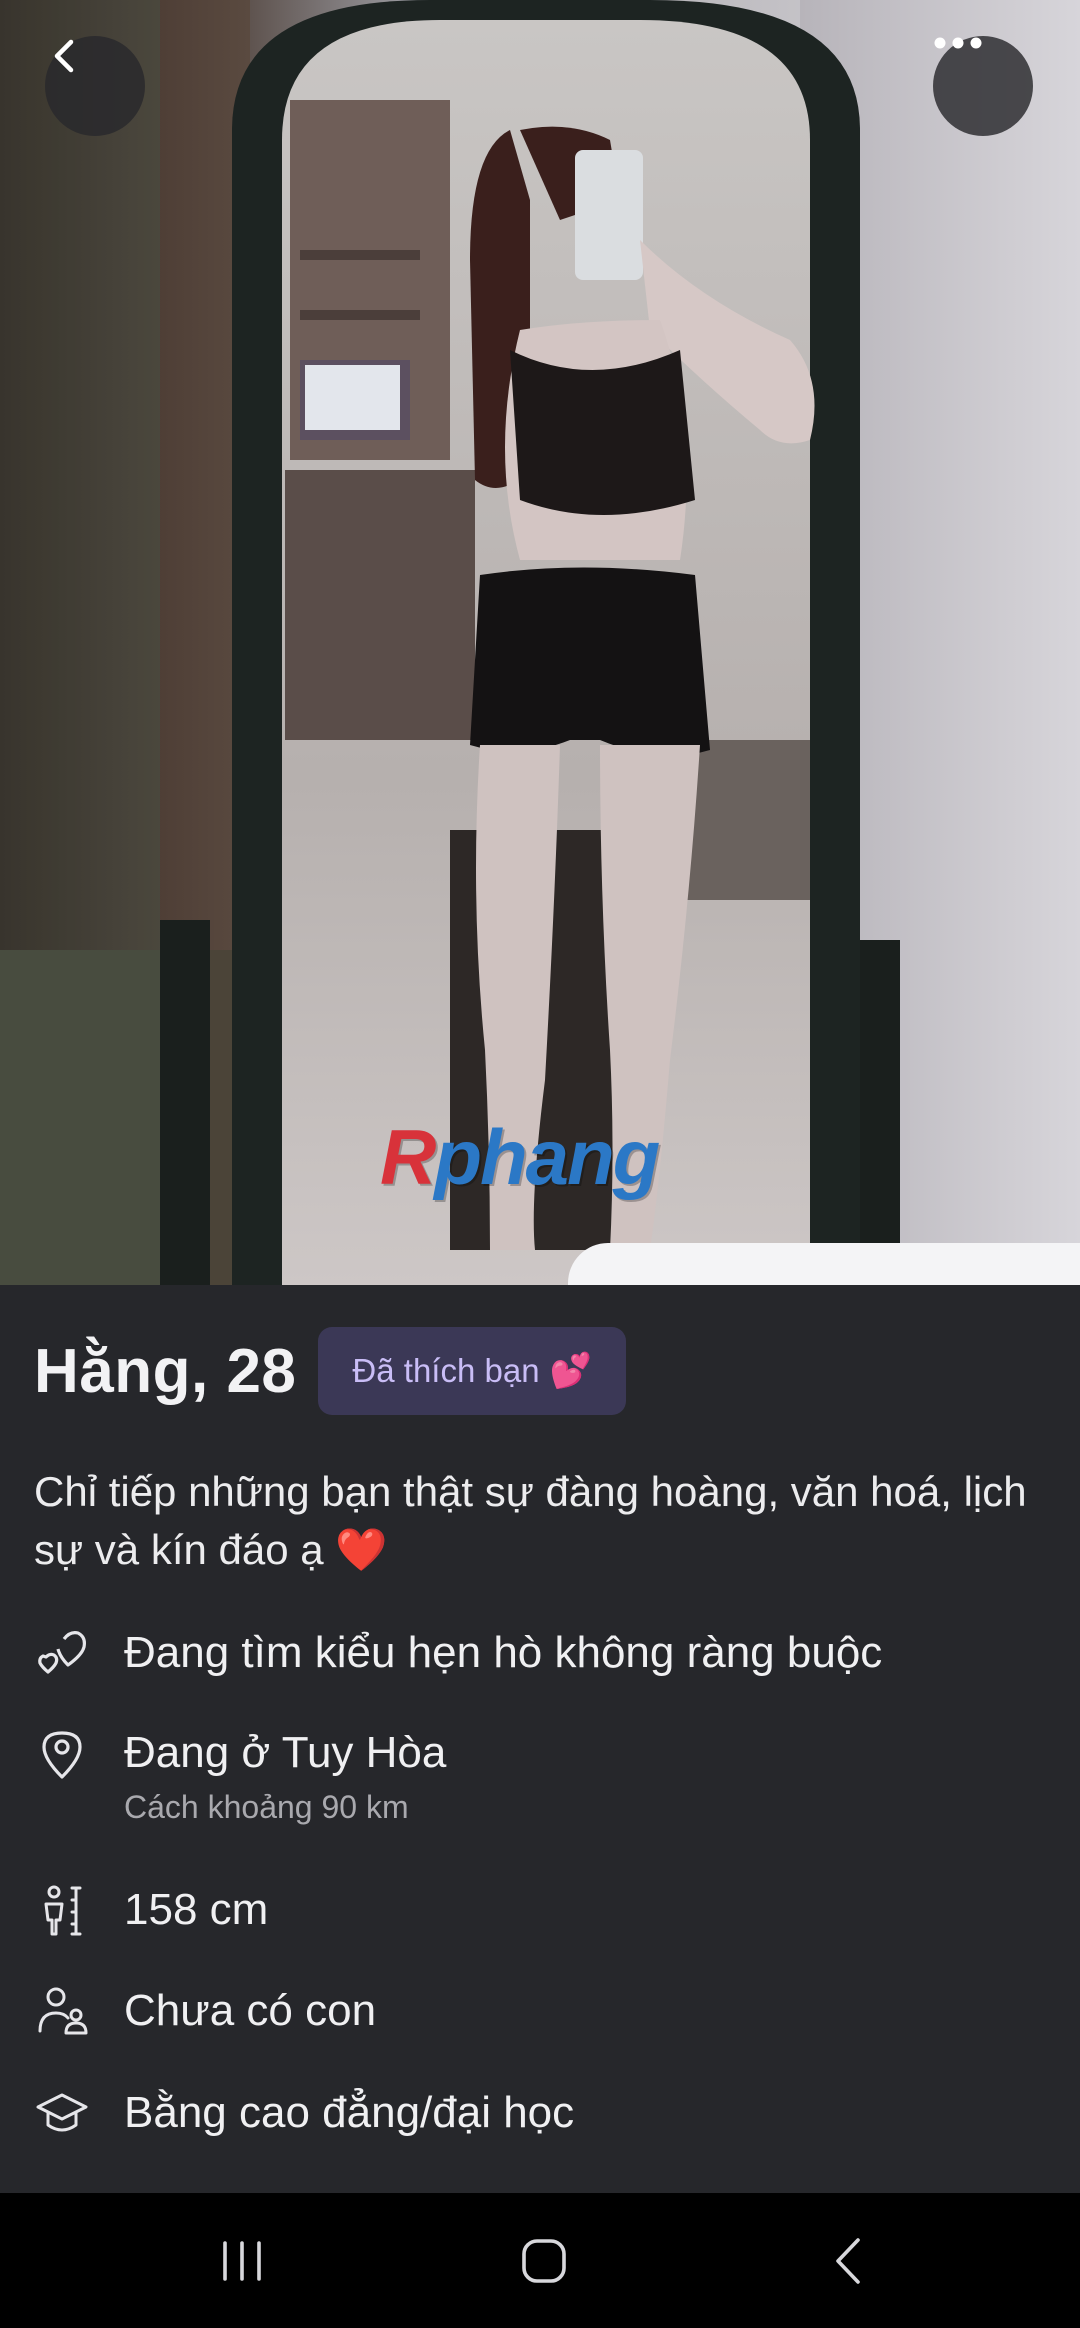 Image resolution: width=1080 pixels, height=2328 pixels. What do you see at coordinates (63, 1910) in the screenshot?
I see `height-icon` at bounding box center [63, 1910].